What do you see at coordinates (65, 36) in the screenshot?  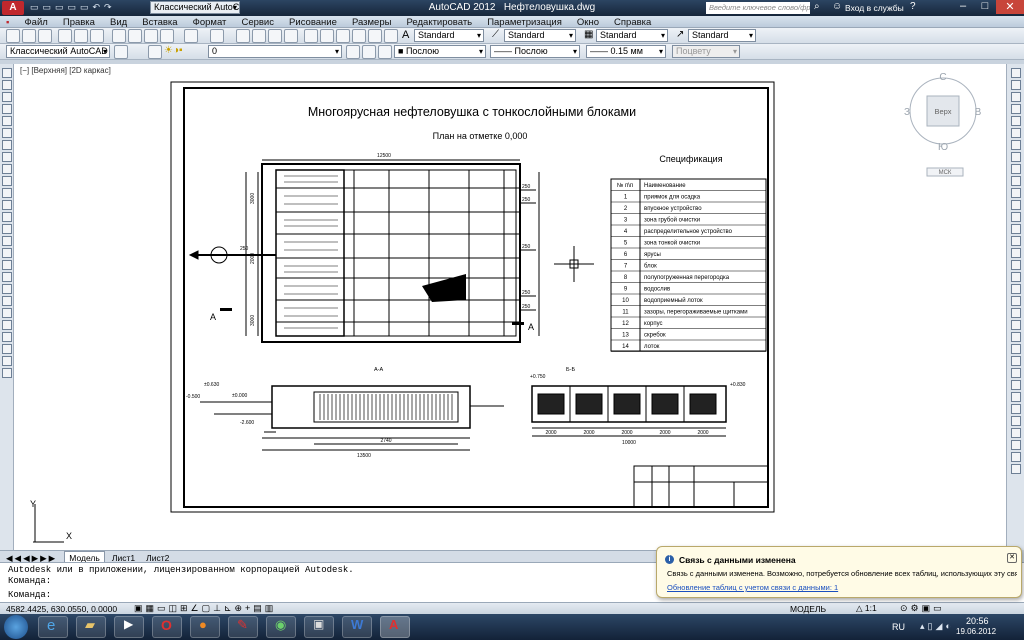 I see `plot-icon` at bounding box center [65, 36].